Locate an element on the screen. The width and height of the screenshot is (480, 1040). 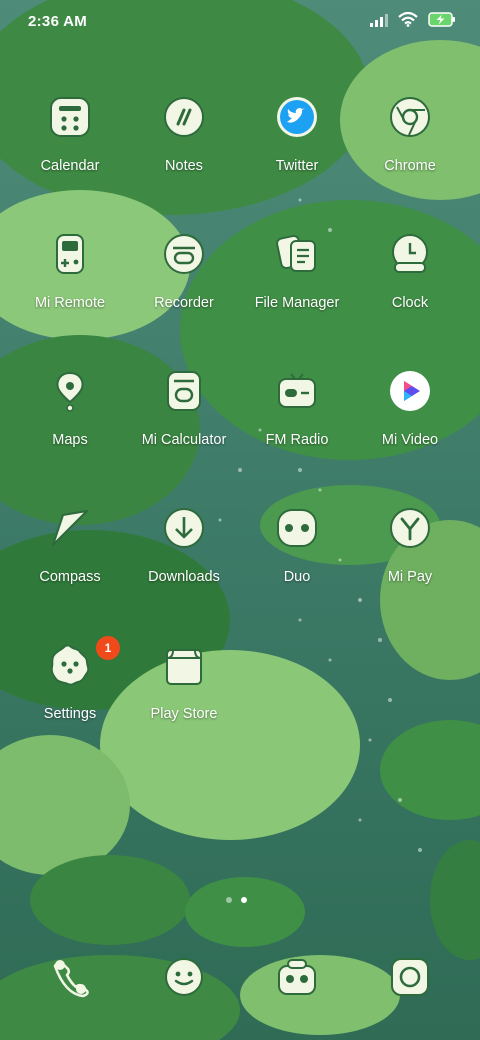
file-manager-icon is located at coordinates (296, 253).